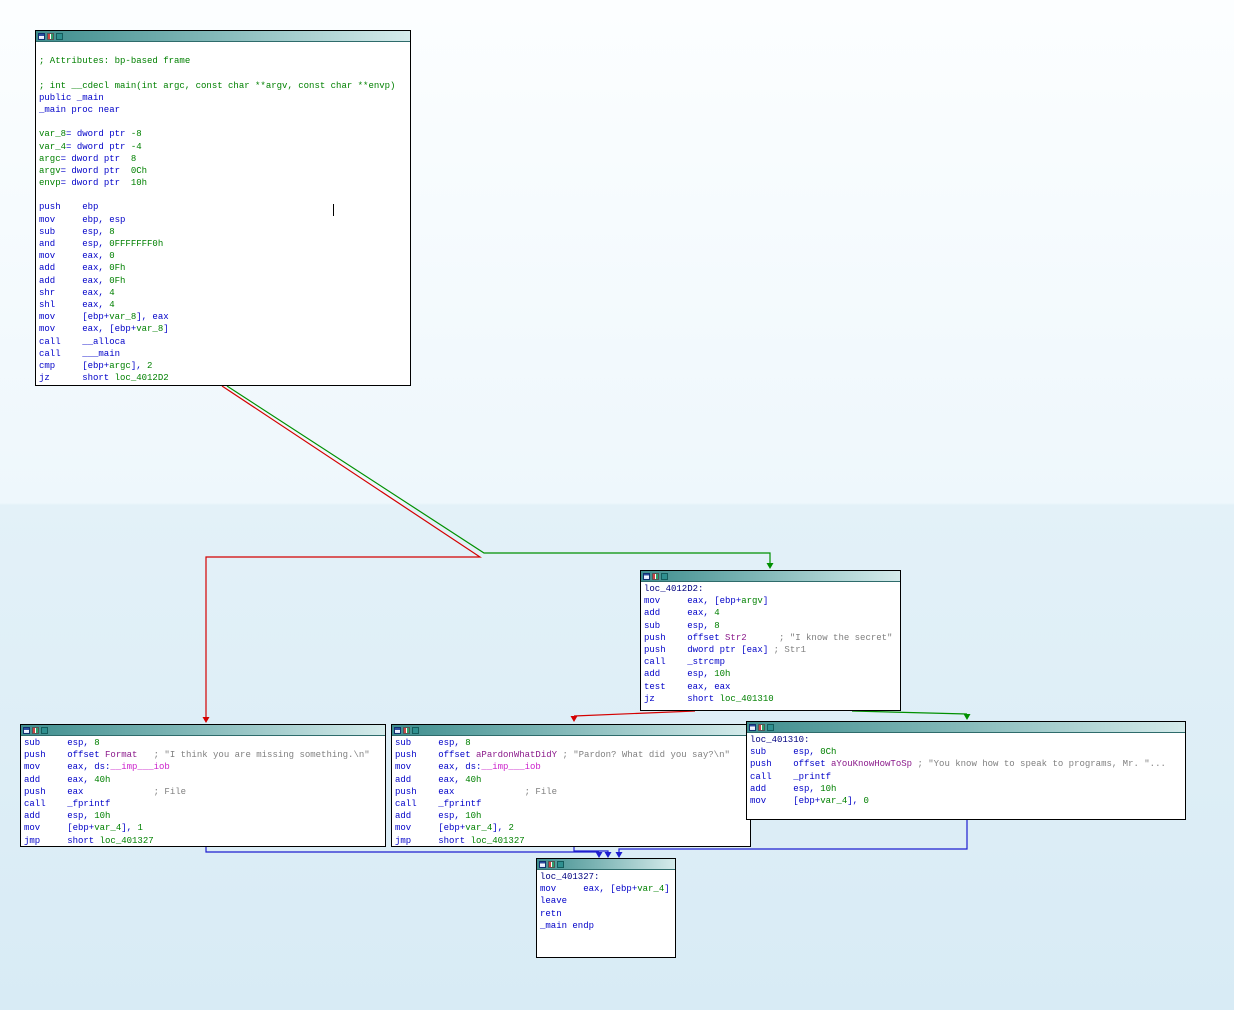  Describe the element at coordinates (606, 877) in the screenshot. I see `asm-line: loc_401327:` at that location.